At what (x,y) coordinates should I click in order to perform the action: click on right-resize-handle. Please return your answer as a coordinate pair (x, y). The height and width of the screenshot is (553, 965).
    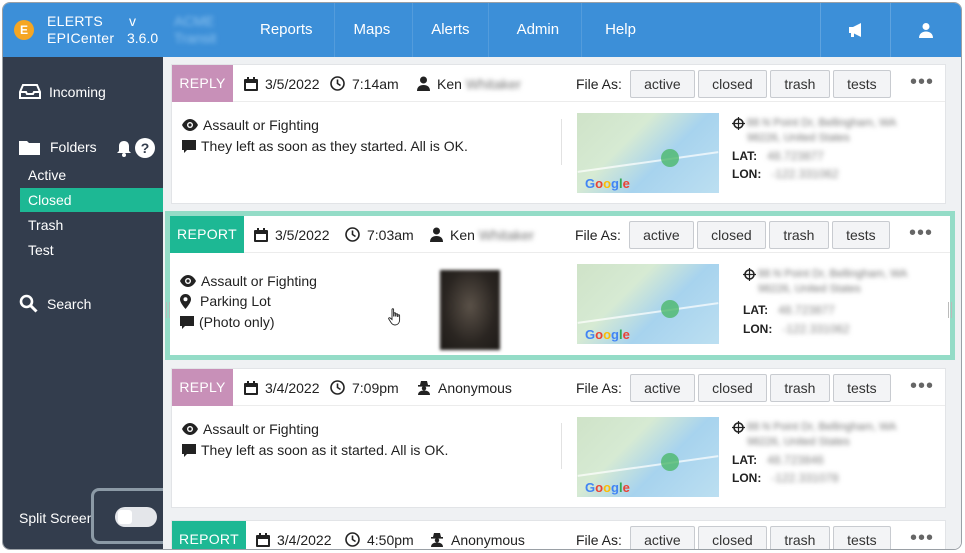
    Looking at the image, I should click on (950, 310).